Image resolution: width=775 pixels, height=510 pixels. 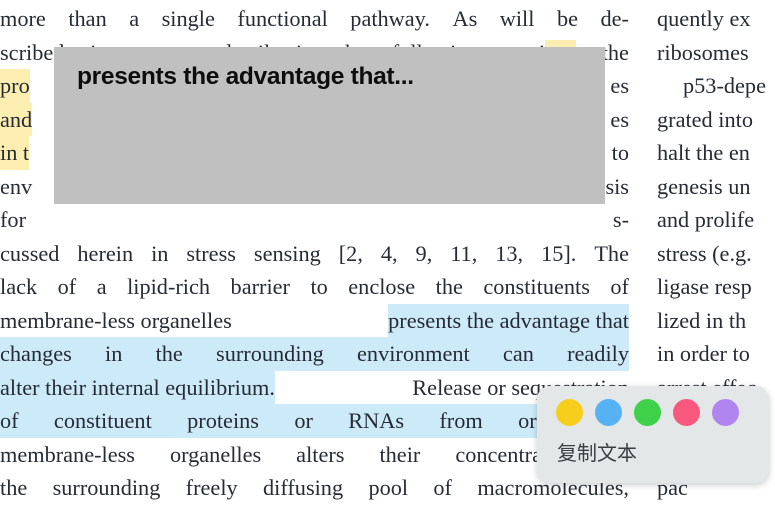 I want to click on word: sensing, so click(x=287, y=253).